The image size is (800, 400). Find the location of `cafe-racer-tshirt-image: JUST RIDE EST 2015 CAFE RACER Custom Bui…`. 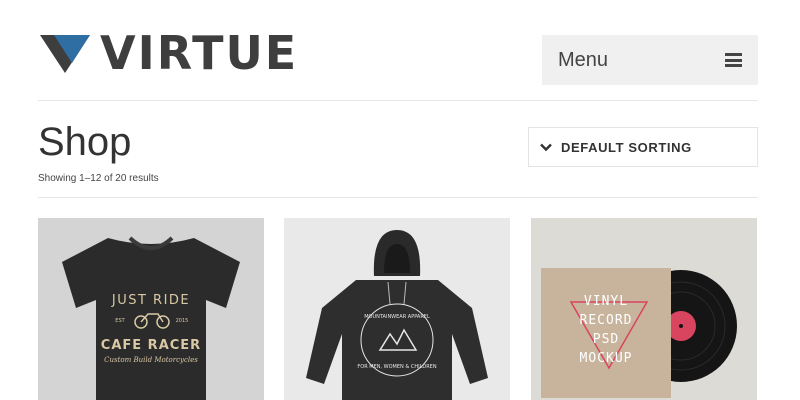

cafe-racer-tshirt-image: JUST RIDE EST 2015 CAFE RACER Custom Bui… is located at coordinates (151, 318).